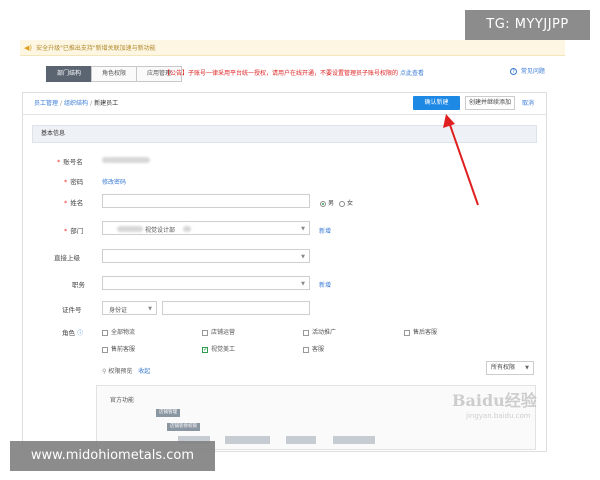  What do you see at coordinates (498, 416) in the screenshot?
I see `baidu-watermark-url: jingyan.baidu.com` at bounding box center [498, 416].